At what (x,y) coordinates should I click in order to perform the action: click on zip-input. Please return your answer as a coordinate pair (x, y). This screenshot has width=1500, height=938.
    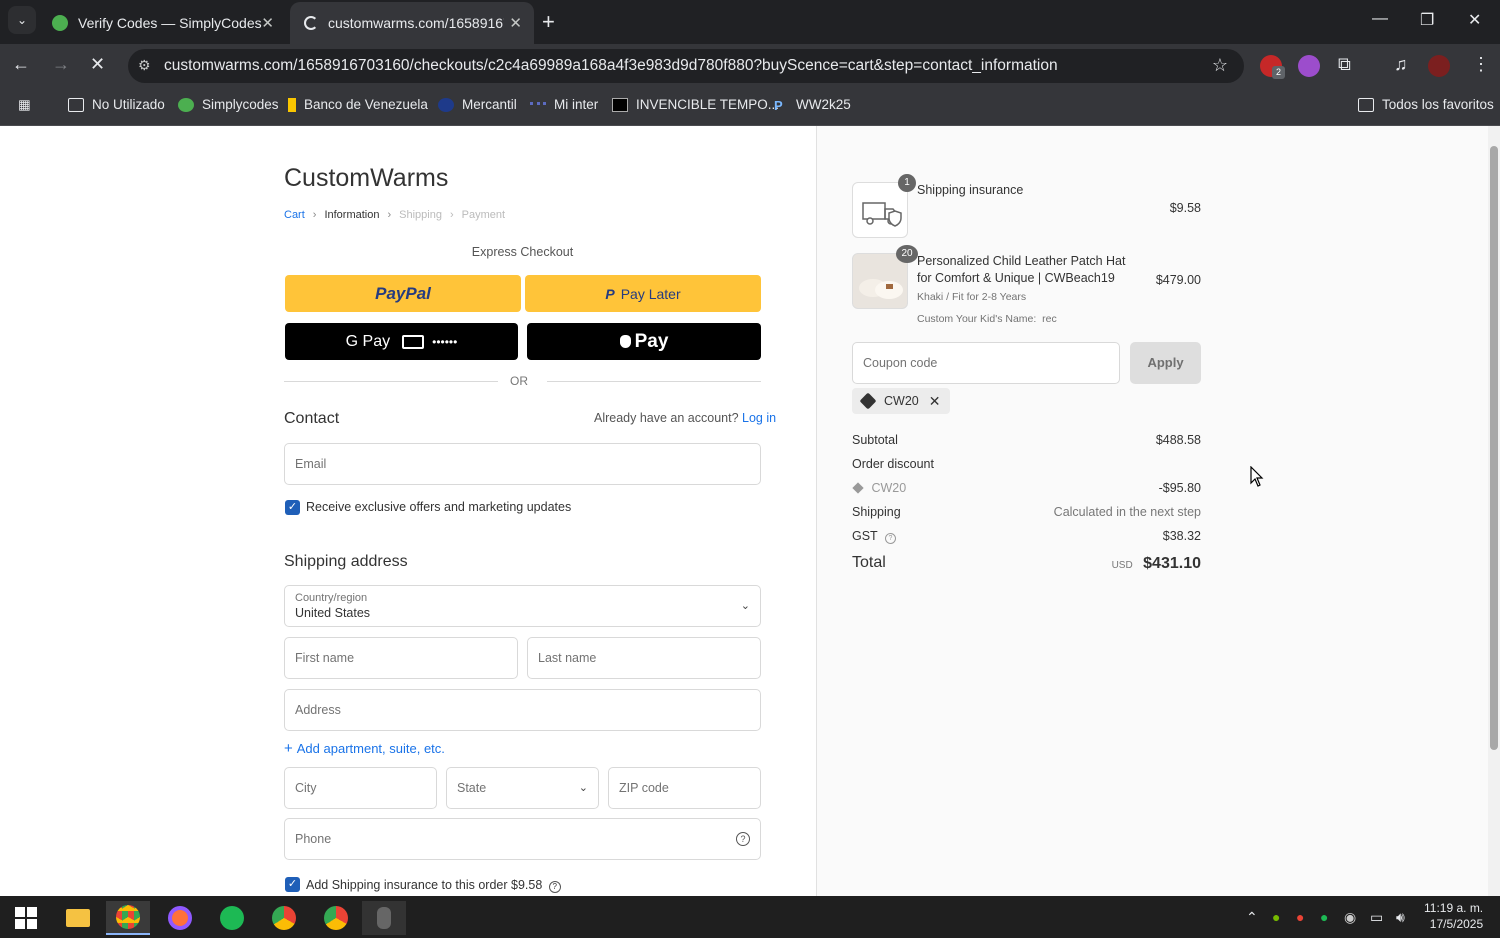
    Looking at the image, I should click on (684, 788).